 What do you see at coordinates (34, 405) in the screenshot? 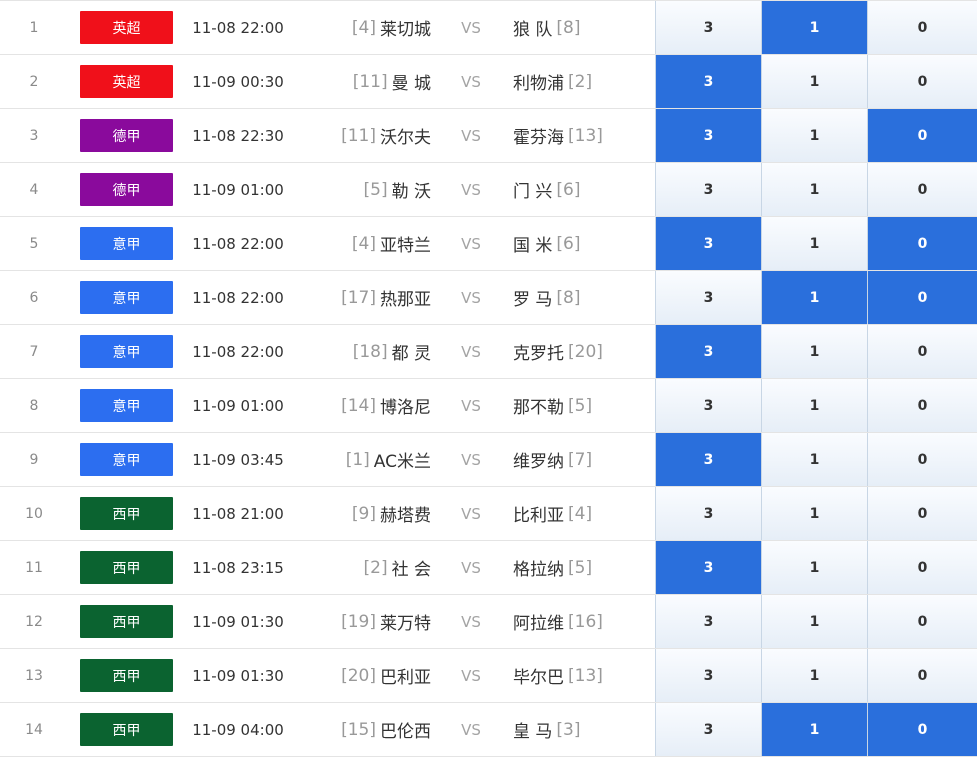
I see `match-index: 8` at bounding box center [34, 405].